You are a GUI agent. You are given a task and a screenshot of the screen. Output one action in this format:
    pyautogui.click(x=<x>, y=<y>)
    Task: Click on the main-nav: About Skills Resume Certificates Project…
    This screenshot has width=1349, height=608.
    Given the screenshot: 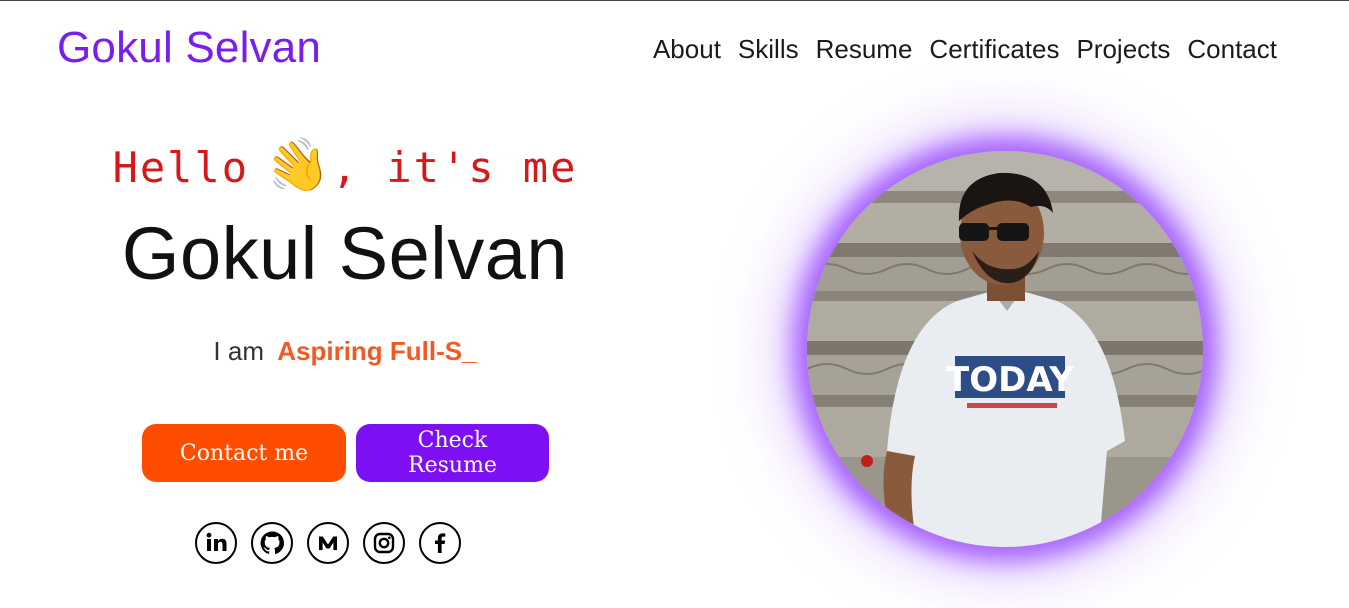 What is the action you would take?
    pyautogui.click(x=965, y=49)
    